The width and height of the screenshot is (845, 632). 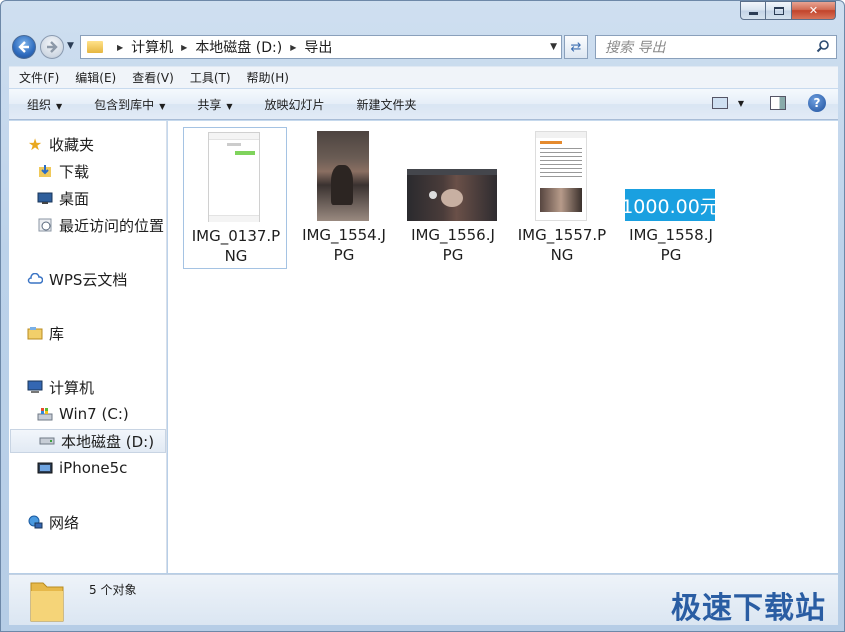 I want to click on menu-tools: 工具(T), so click(x=208, y=77).